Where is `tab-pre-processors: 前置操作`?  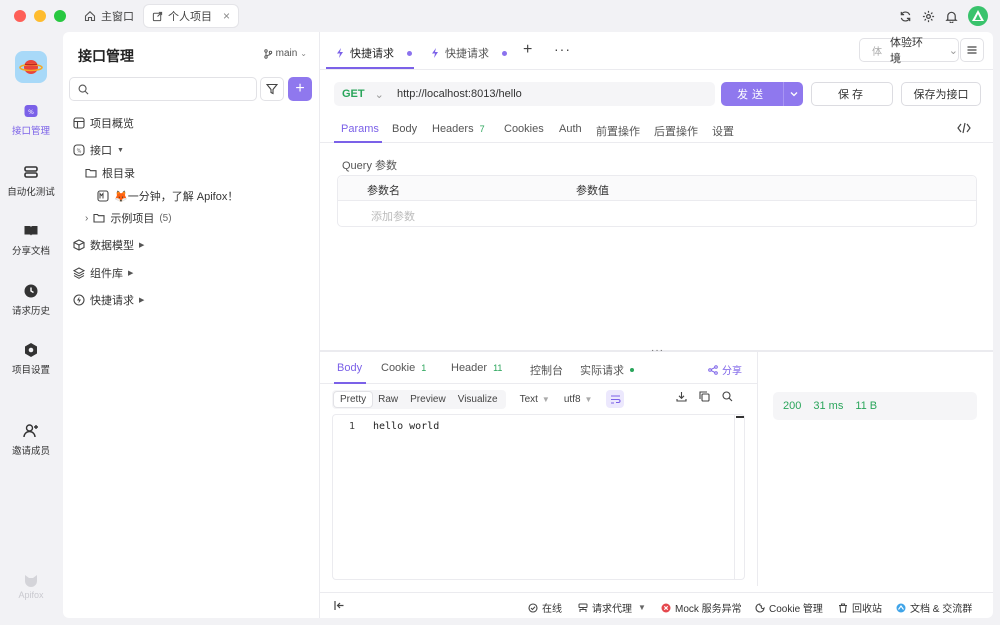
tab-pre-processors: 前置操作 is located at coordinates (618, 131).